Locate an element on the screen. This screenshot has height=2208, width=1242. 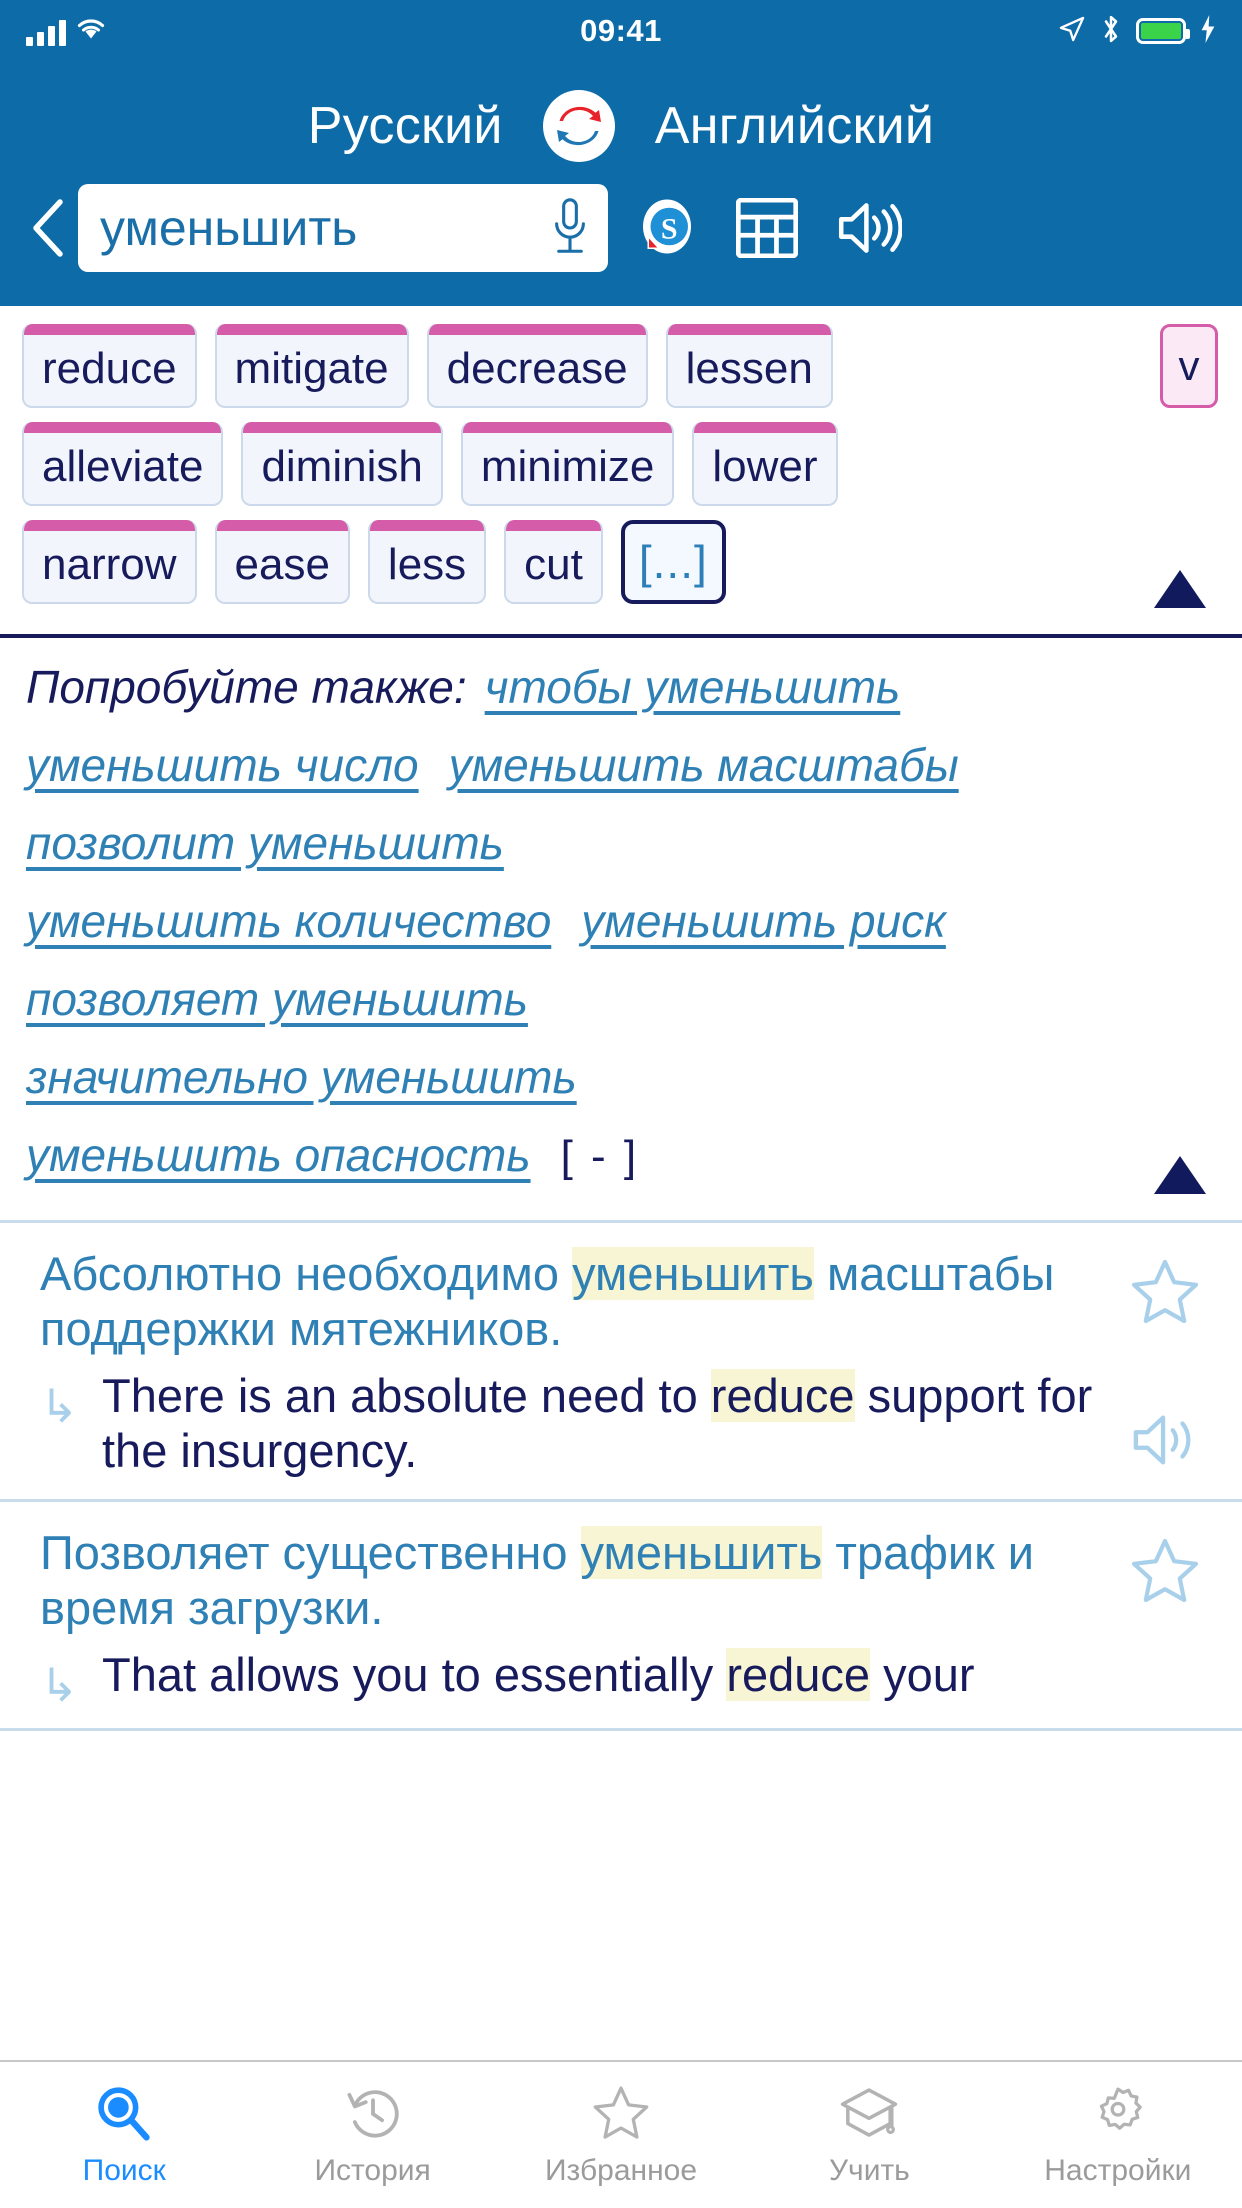
translation-chip-label: ease is located at coordinates (282, 564).